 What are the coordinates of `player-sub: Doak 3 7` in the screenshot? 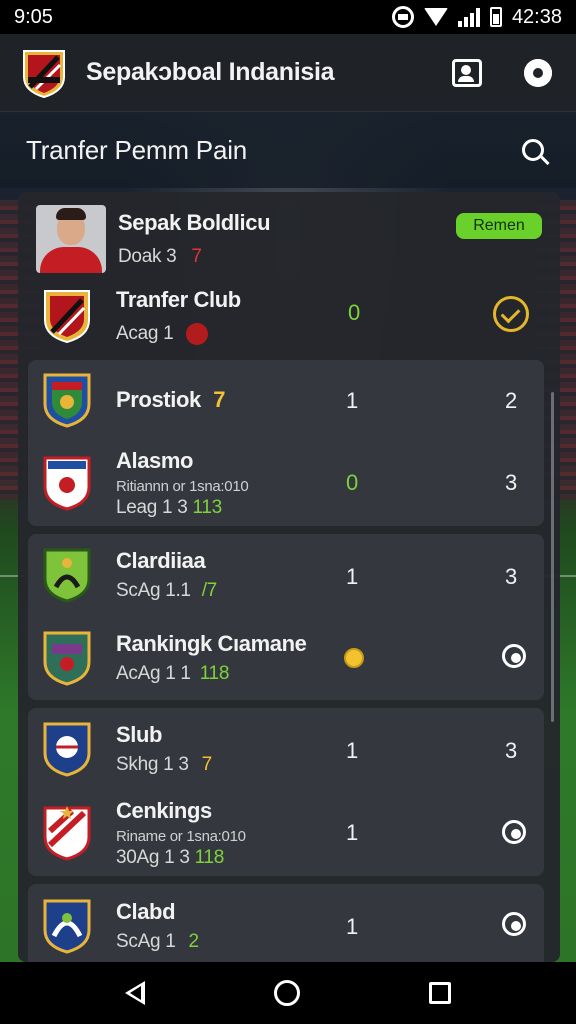 It's located at (194, 257).